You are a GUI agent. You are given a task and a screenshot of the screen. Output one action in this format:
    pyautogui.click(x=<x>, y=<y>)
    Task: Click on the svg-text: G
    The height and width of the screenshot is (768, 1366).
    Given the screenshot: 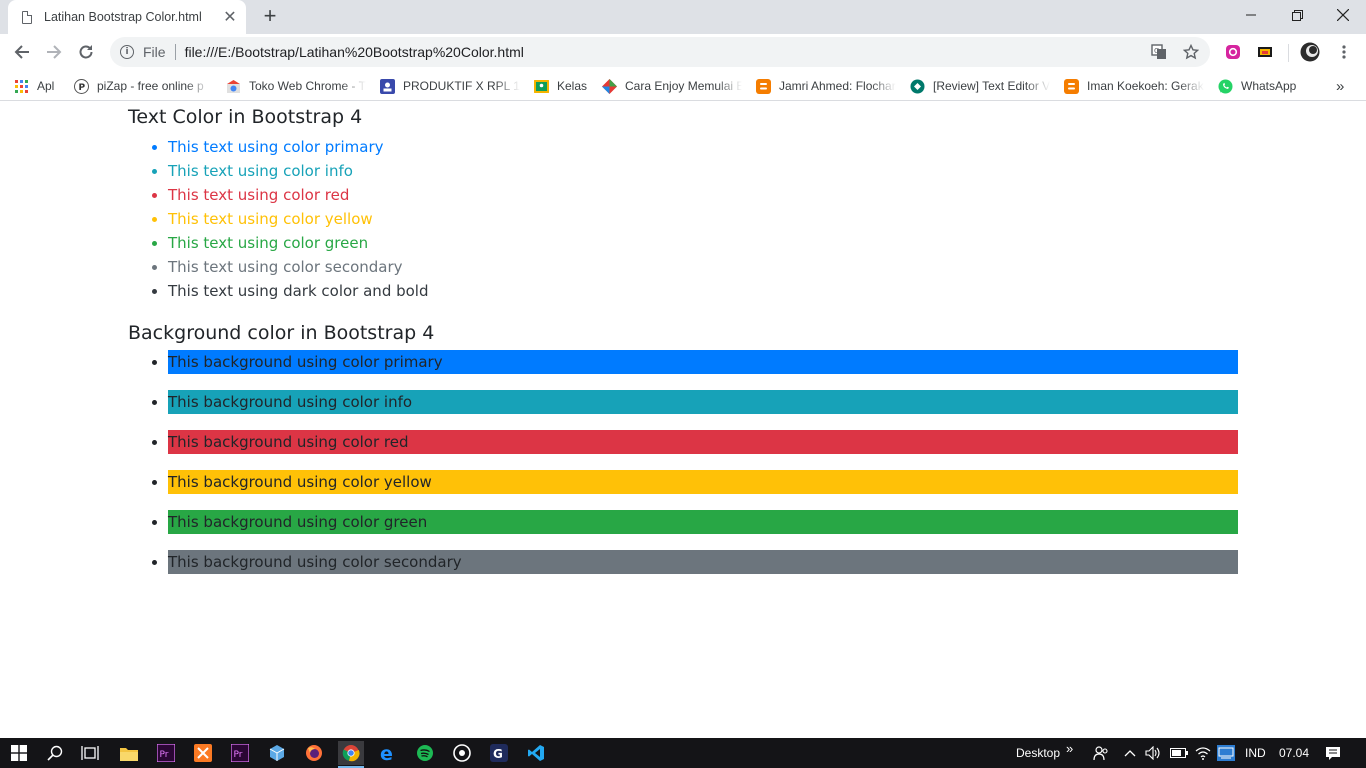 What is the action you would take?
    pyautogui.click(x=1156, y=51)
    